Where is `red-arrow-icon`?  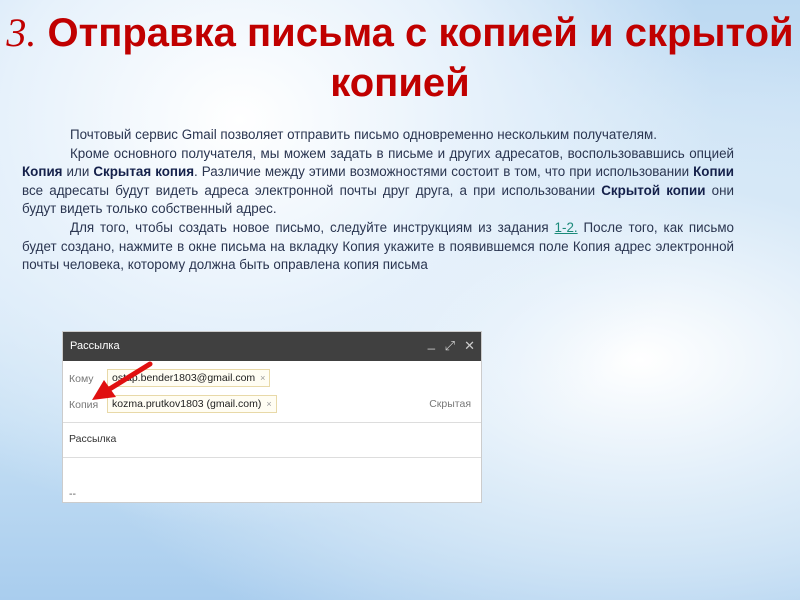 red-arrow-icon is located at coordinates (122, 380).